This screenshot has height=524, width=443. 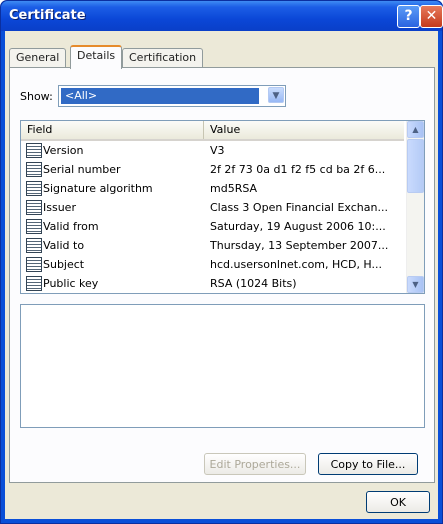 I want to click on field-name: Valid to, so click(x=64, y=245).